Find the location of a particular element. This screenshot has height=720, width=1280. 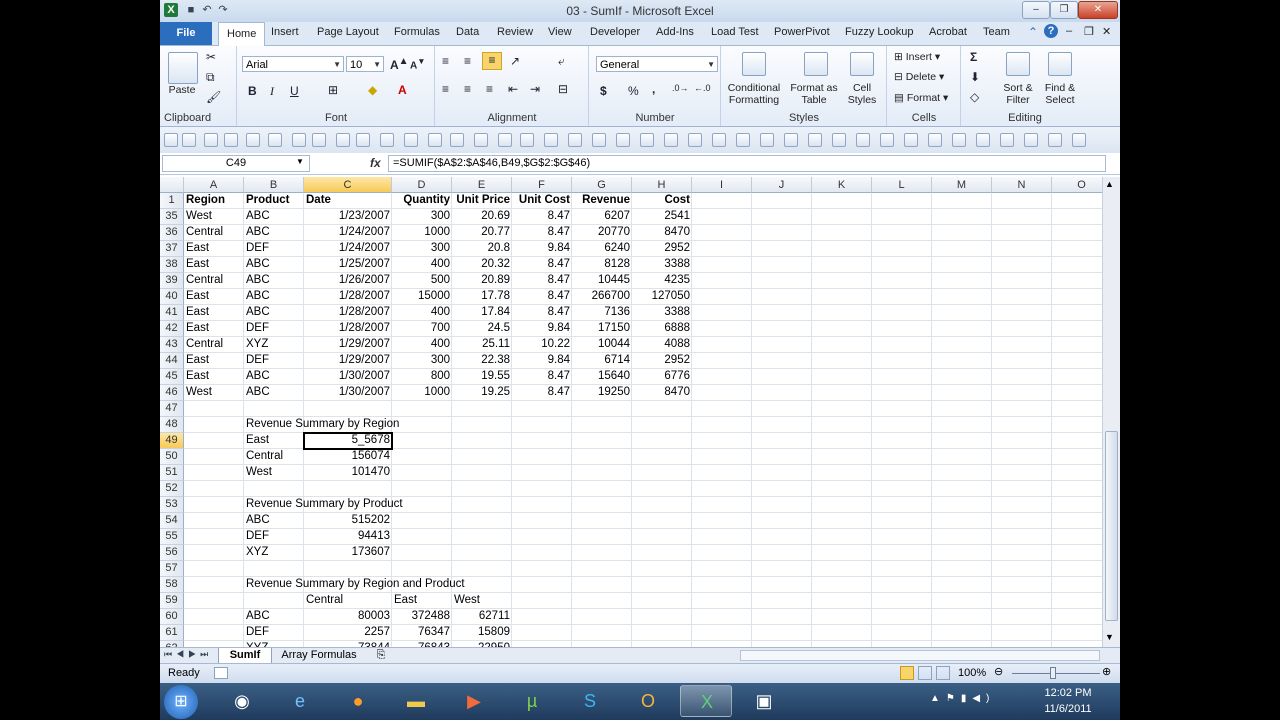

start-button: ⊞ is located at coordinates (181, 702).